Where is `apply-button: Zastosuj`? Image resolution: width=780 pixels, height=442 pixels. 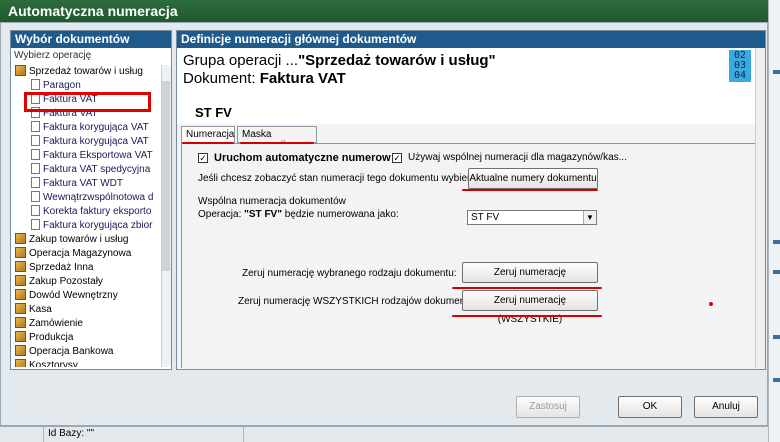
apply-button: Zastosuj is located at coordinates (548, 407).